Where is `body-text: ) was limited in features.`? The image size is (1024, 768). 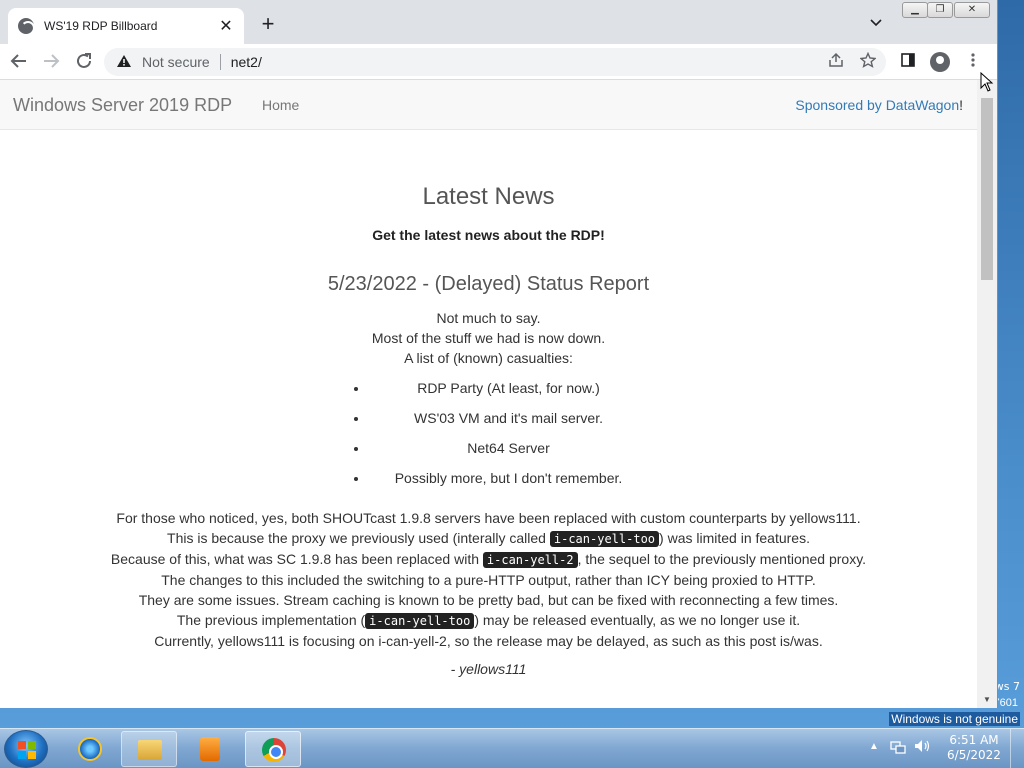 body-text: ) was limited in features. is located at coordinates (734, 538).